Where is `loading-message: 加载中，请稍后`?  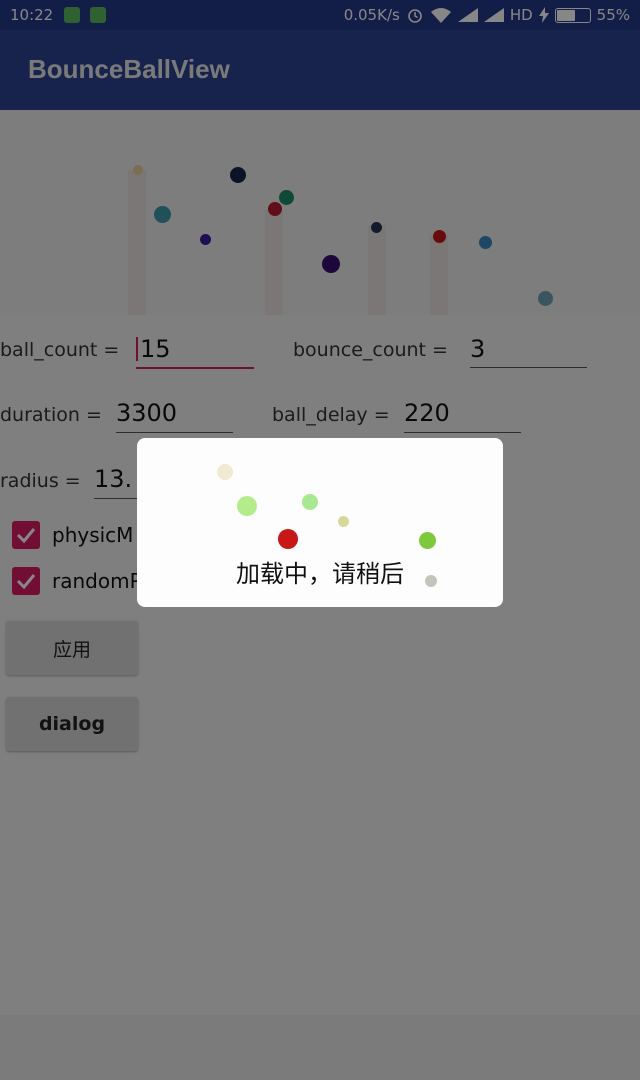
loading-message: 加载中，请稍后 is located at coordinates (320, 574).